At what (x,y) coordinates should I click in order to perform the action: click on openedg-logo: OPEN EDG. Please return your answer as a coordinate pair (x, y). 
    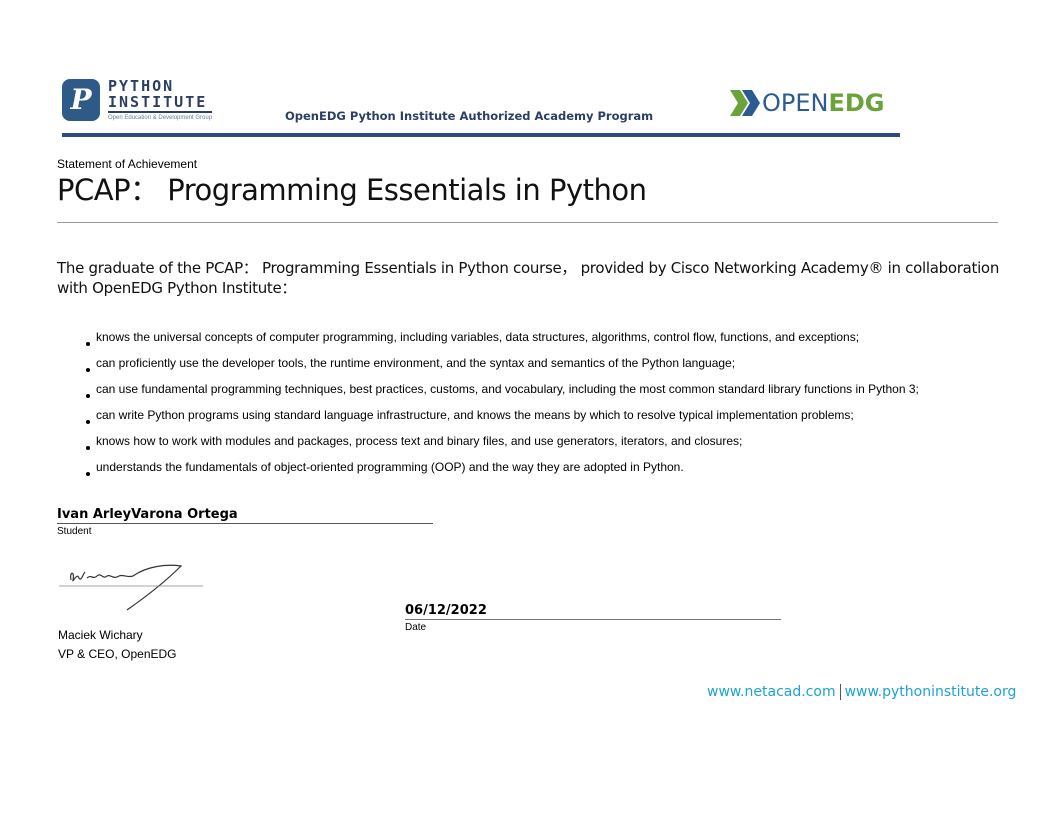
    Looking at the image, I should click on (806, 103).